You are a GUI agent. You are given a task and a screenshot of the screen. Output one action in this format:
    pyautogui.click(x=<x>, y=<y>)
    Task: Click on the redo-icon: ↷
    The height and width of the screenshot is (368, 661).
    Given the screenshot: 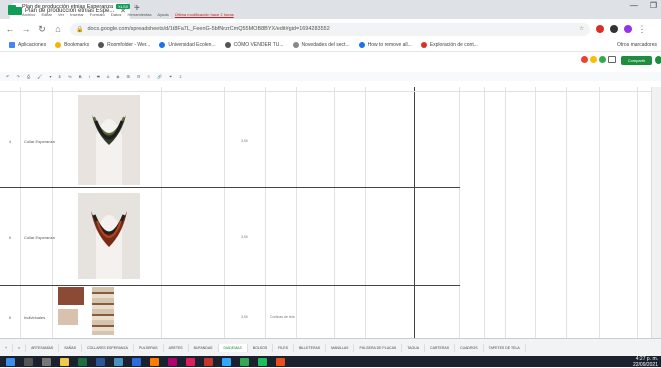 What is the action you would take?
    pyautogui.click(x=17, y=76)
    